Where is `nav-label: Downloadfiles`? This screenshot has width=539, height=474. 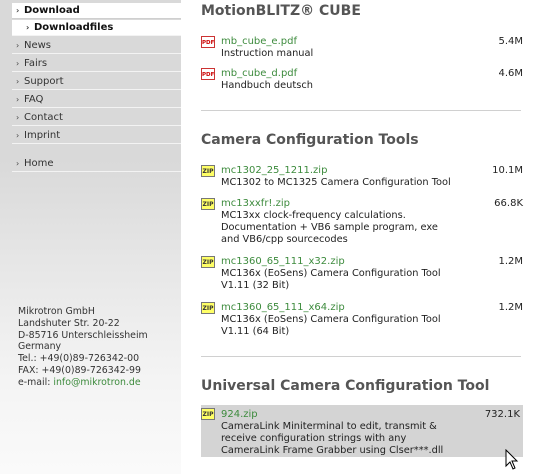 nav-label: Downloadfiles is located at coordinates (74, 27).